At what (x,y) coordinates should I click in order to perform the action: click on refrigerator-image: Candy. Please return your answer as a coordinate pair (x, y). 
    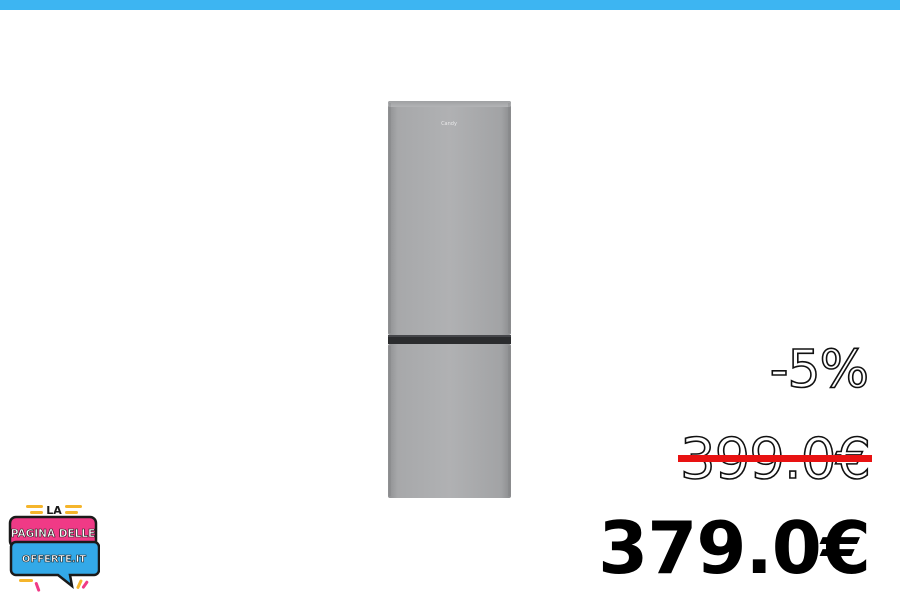
    Looking at the image, I should click on (449, 299).